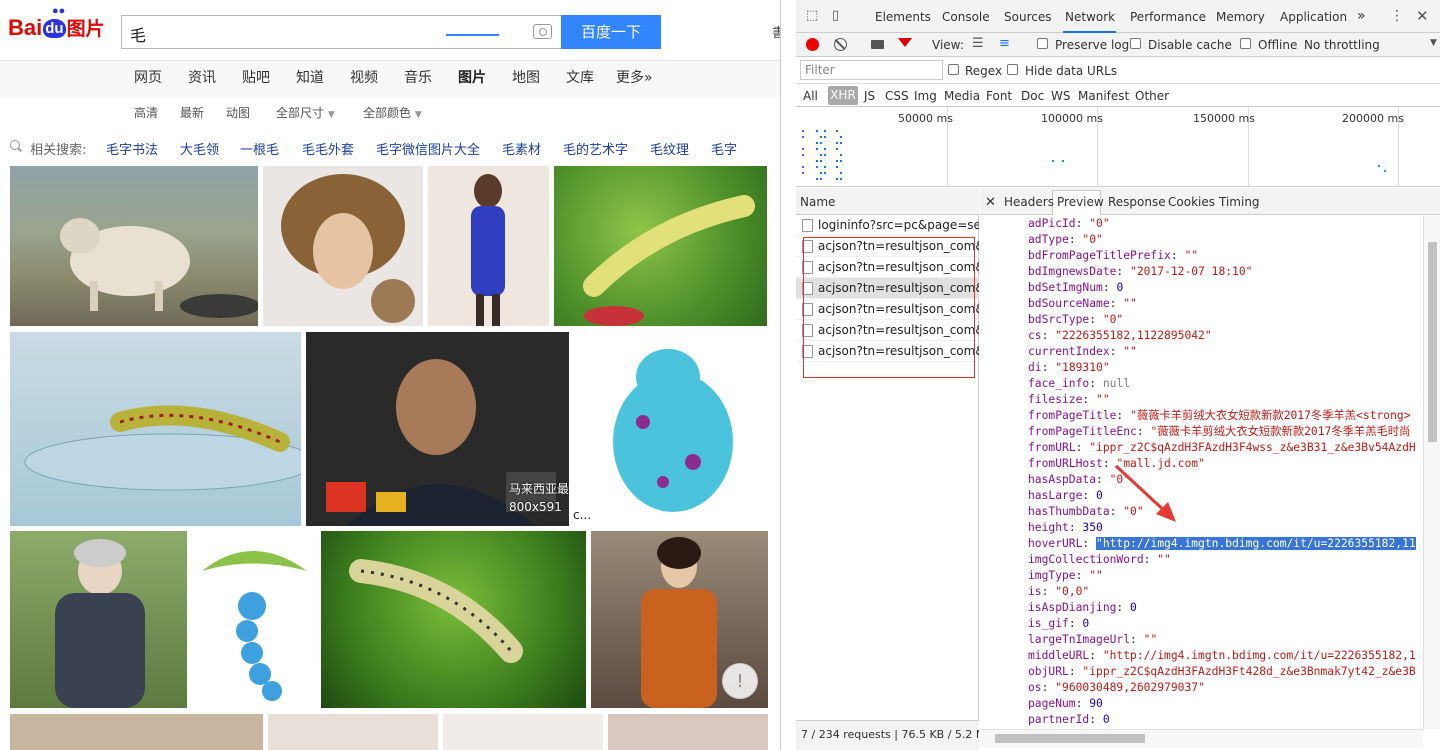  What do you see at coordinates (254, 619) in the screenshot?
I see `image-cartoon-caterpillar` at bounding box center [254, 619].